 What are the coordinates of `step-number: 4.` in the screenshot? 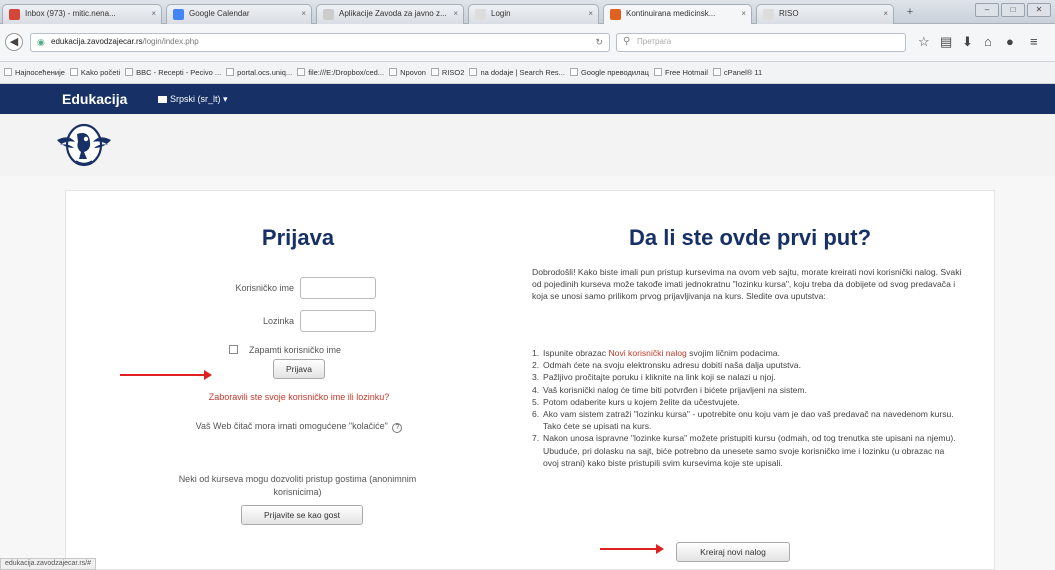 It's located at (536, 389).